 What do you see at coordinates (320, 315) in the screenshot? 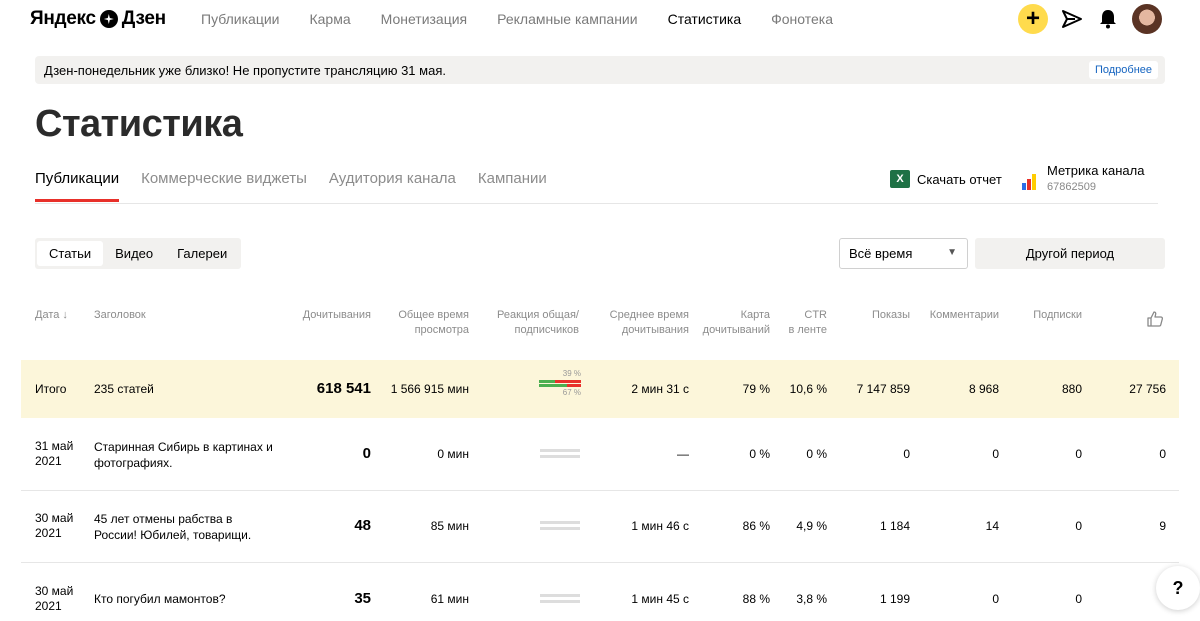
I see `col-reads: Дочитывания` at bounding box center [320, 315].